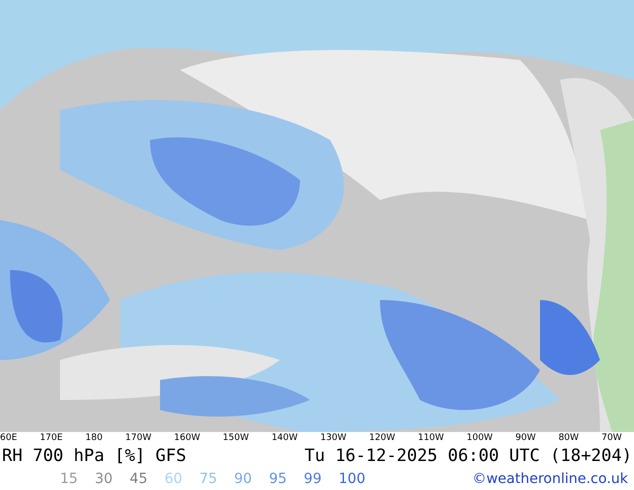  What do you see at coordinates (468, 456) in the screenshot?
I see `valid-time: Tu 16-12-2025 06:00 UTC (18+204)` at bounding box center [468, 456].